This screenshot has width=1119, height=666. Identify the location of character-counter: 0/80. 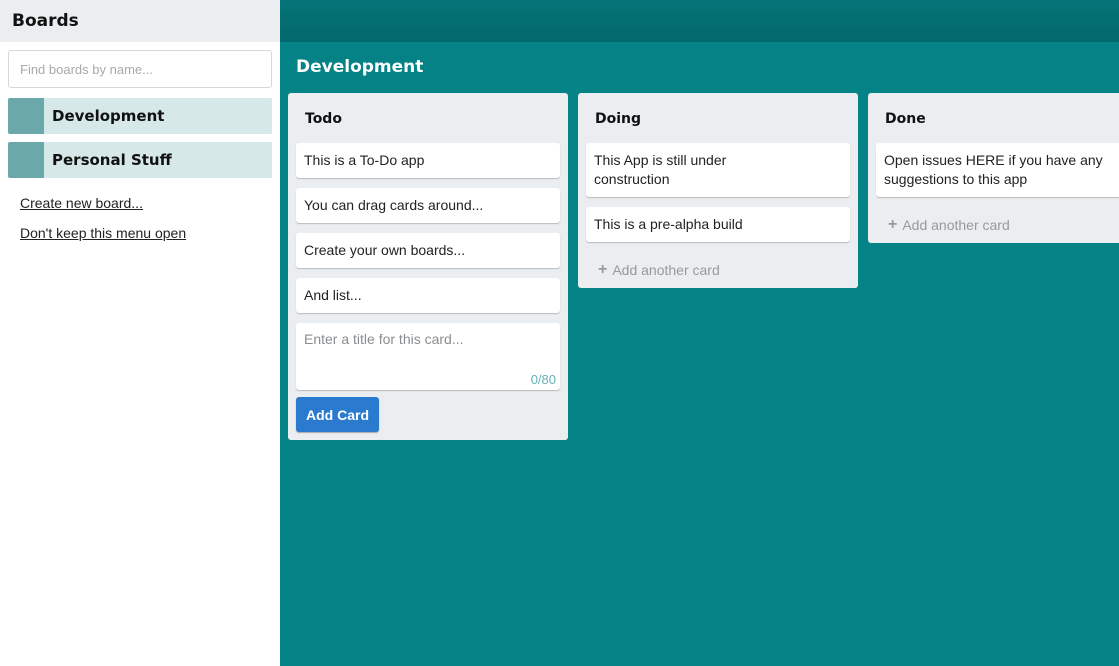
(543, 379).